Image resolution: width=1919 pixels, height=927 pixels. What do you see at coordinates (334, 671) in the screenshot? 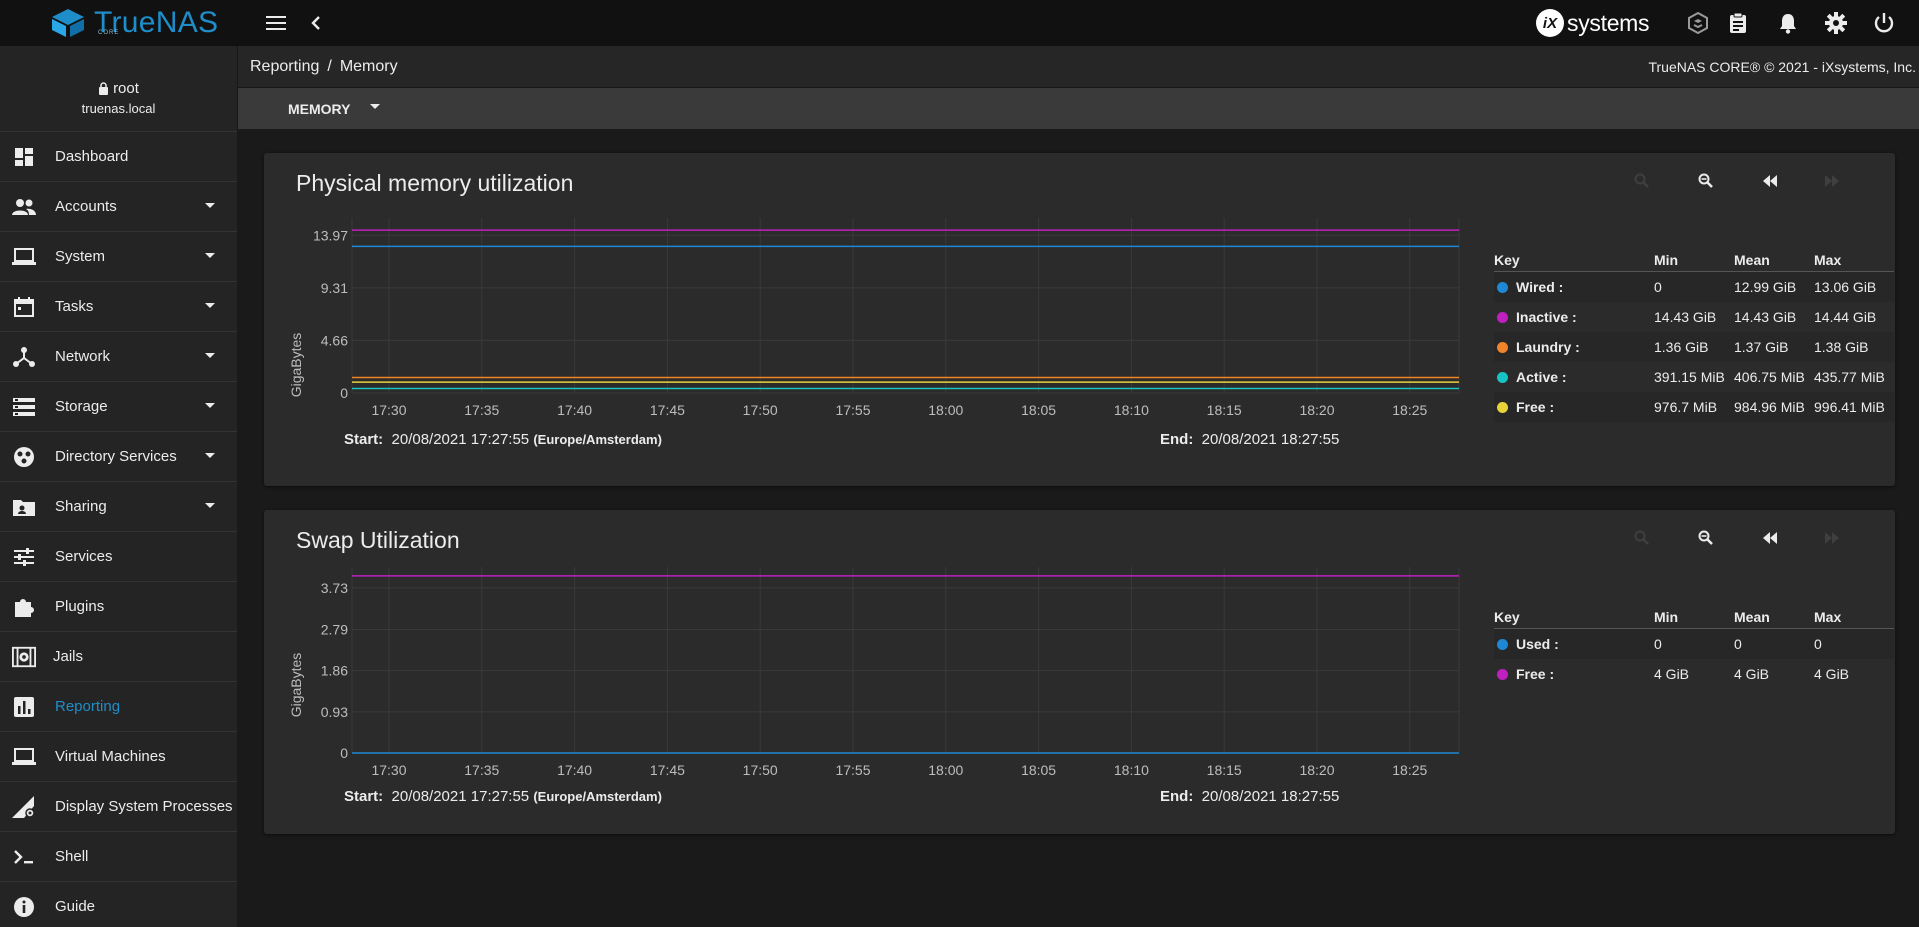
I see `y-tick-label: 1.86` at bounding box center [334, 671].